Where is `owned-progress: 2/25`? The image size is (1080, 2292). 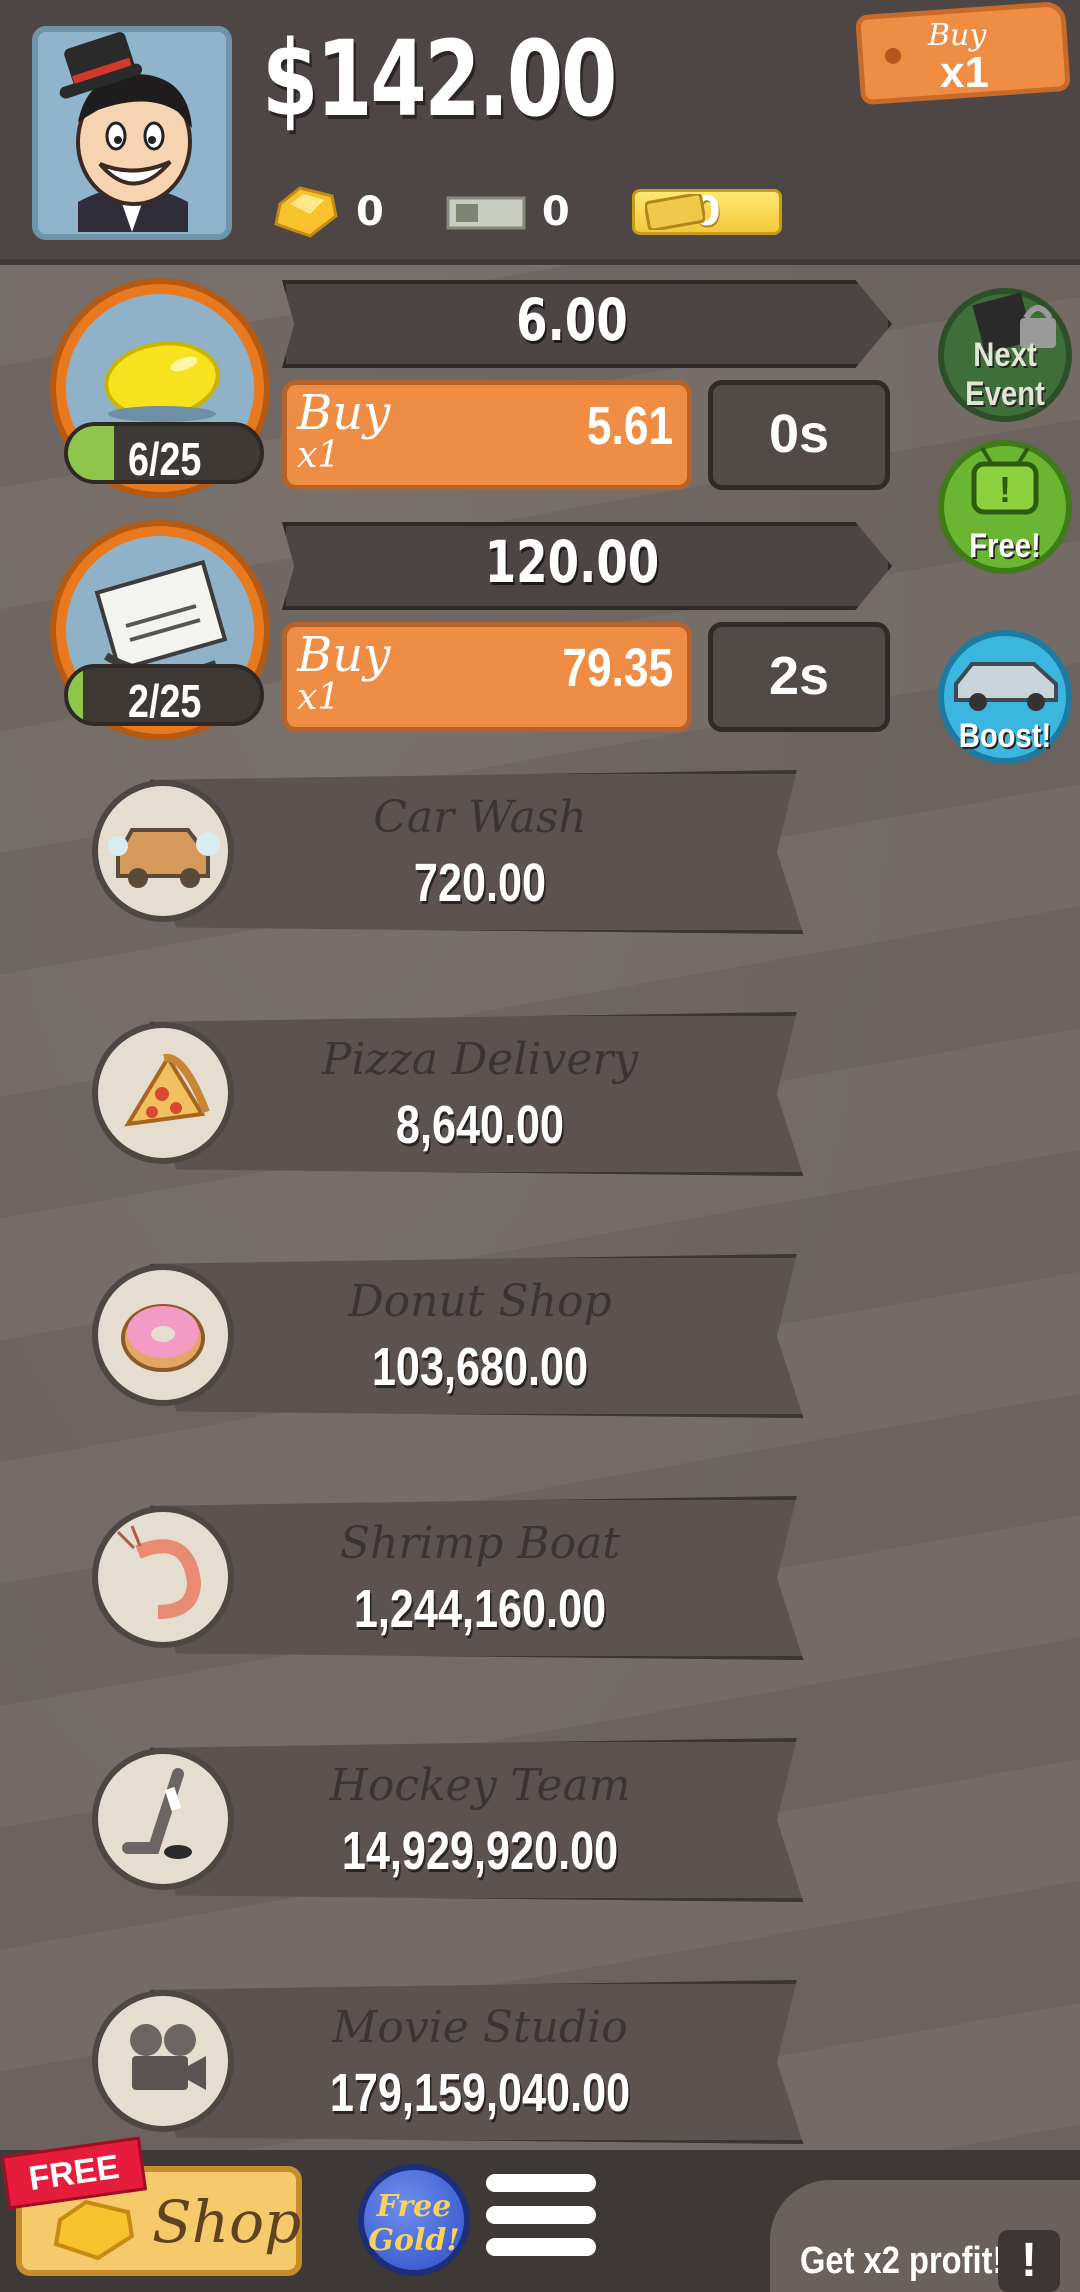 owned-progress: 2/25 is located at coordinates (164, 695).